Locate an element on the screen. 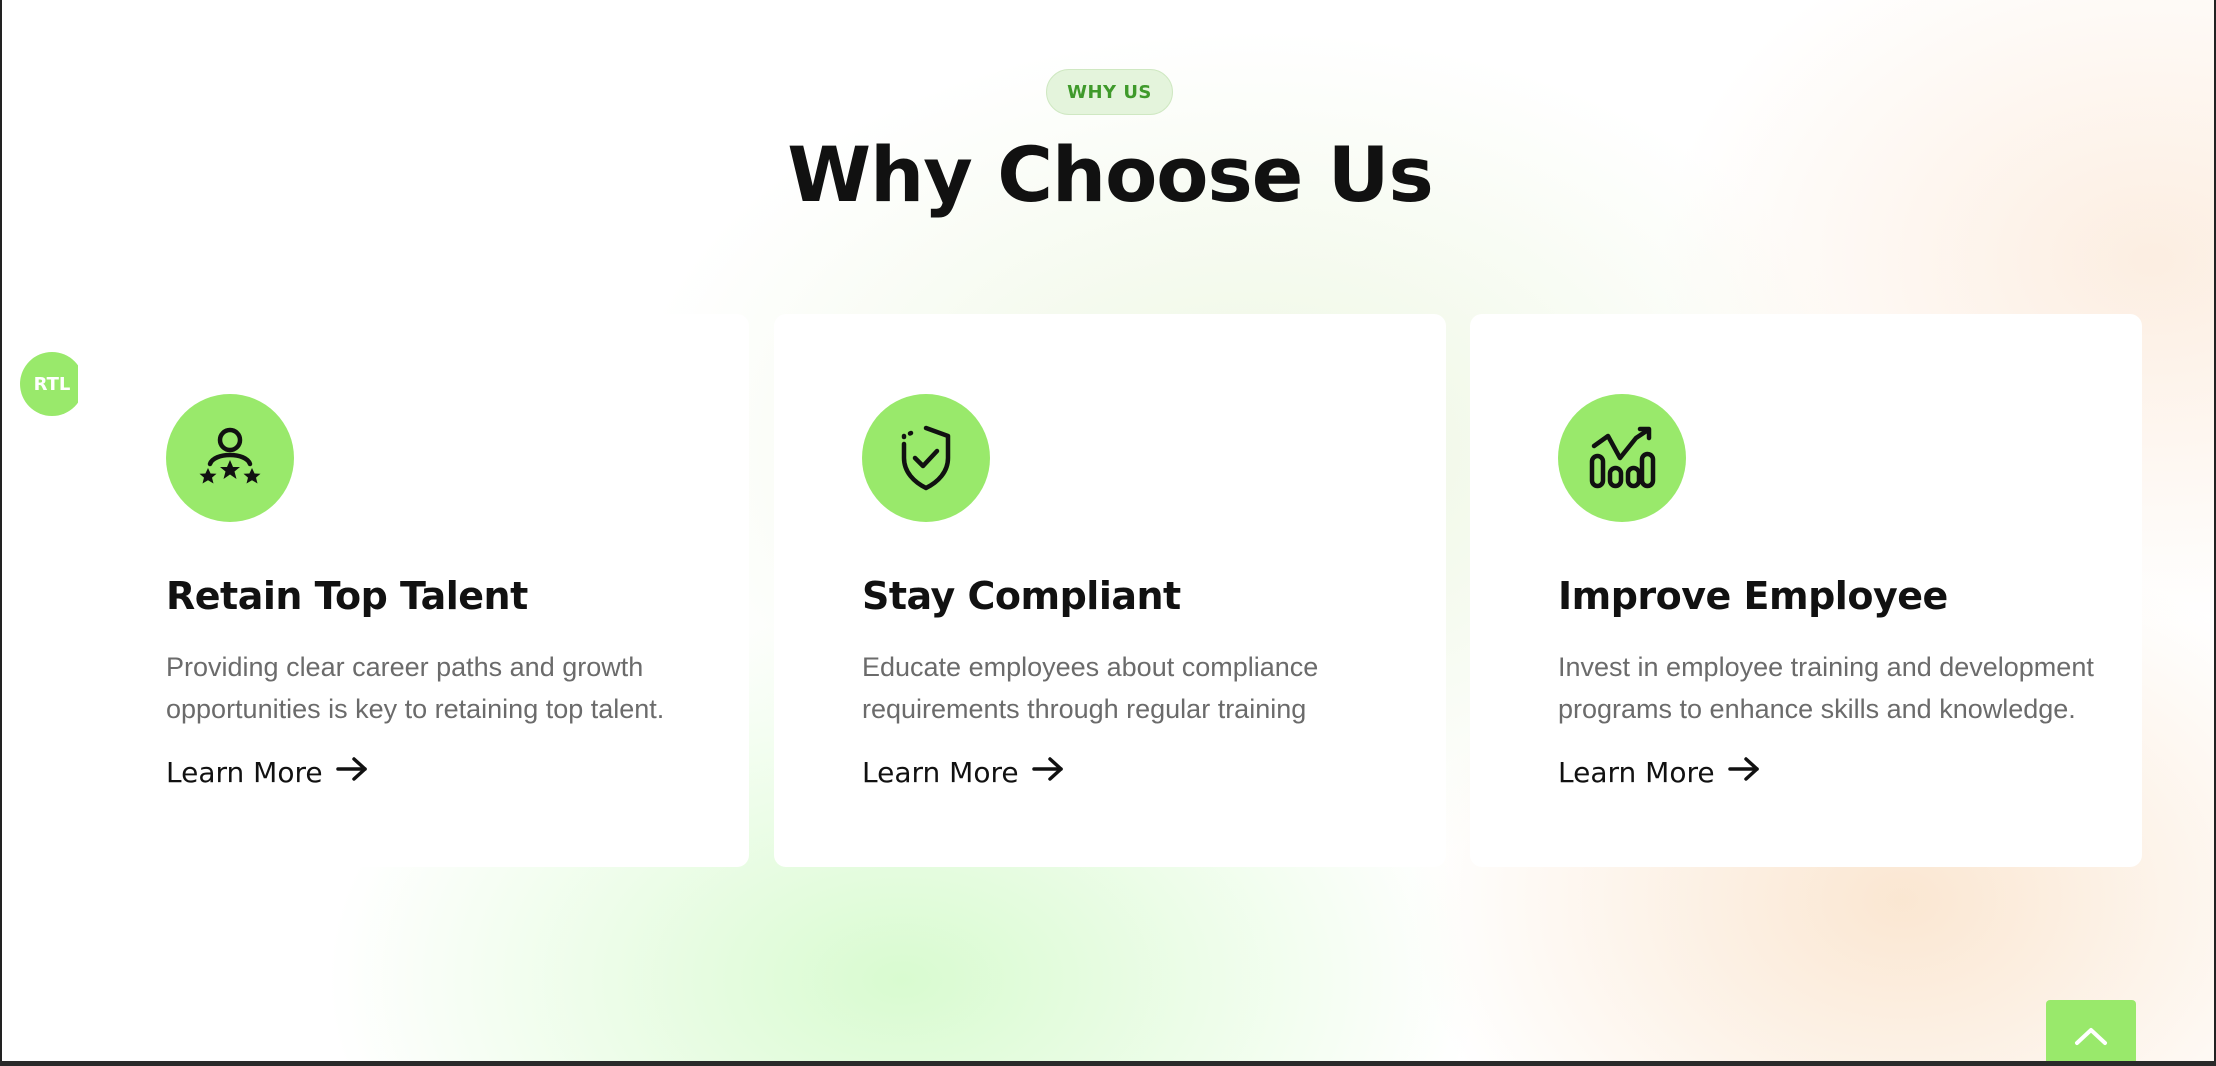 The height and width of the screenshot is (1066, 2216). window-bottom-border is located at coordinates (1108, 1063).